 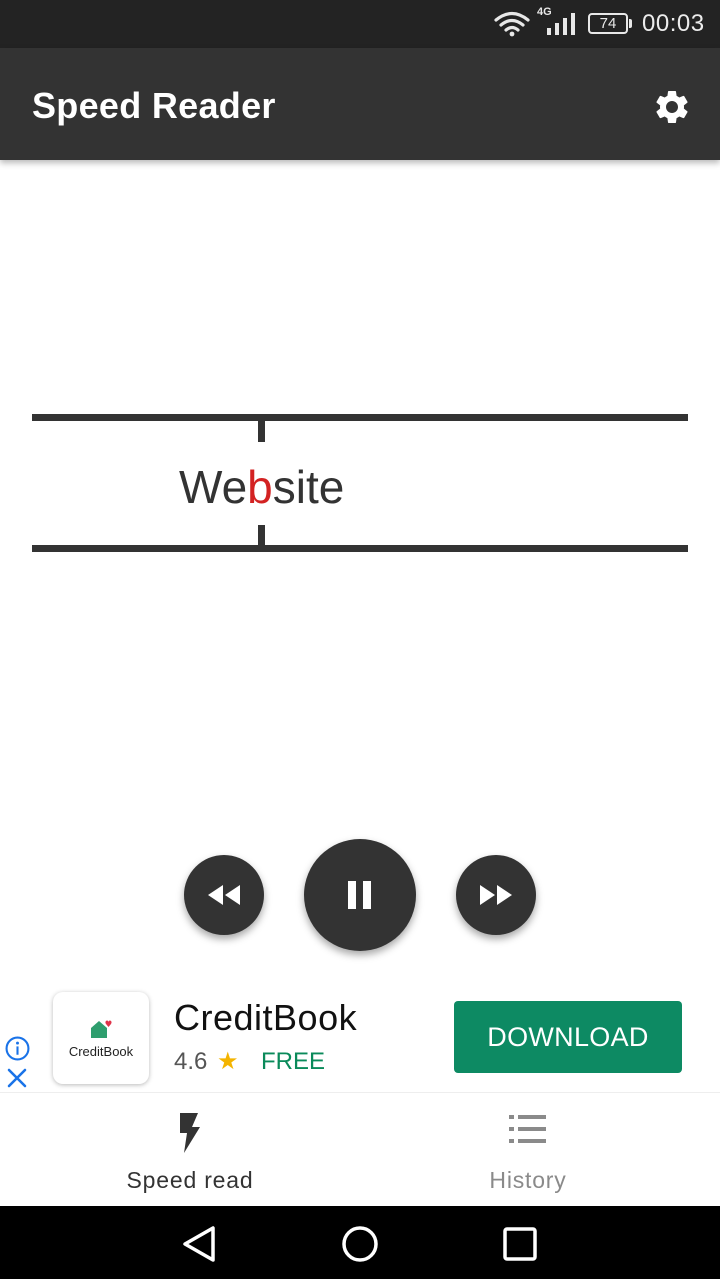 I want to click on ad-price: FREE, so click(x=293, y=1061).